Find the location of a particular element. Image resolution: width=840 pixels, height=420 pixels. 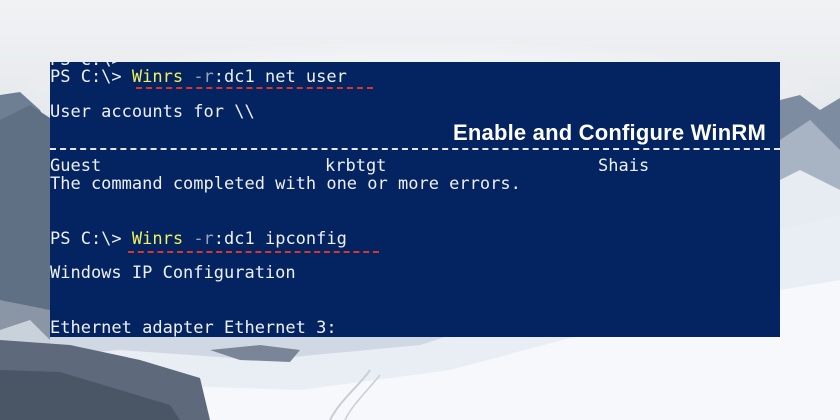

output-user-accounts: User accounts for \\ is located at coordinates (152, 112).